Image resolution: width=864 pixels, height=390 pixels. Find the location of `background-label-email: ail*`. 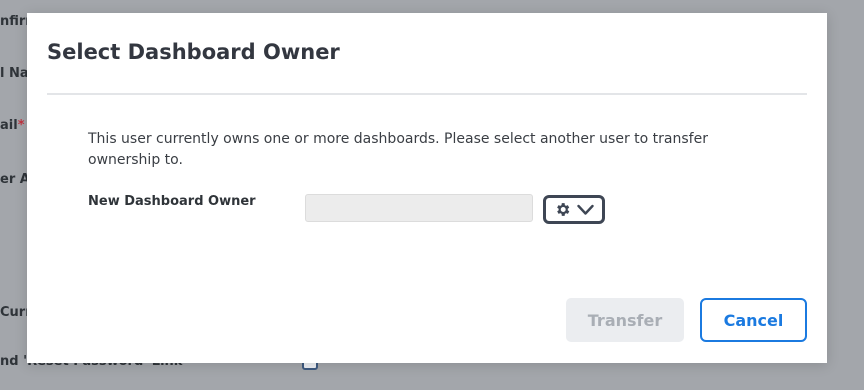

background-label-email: ail* is located at coordinates (12, 125).